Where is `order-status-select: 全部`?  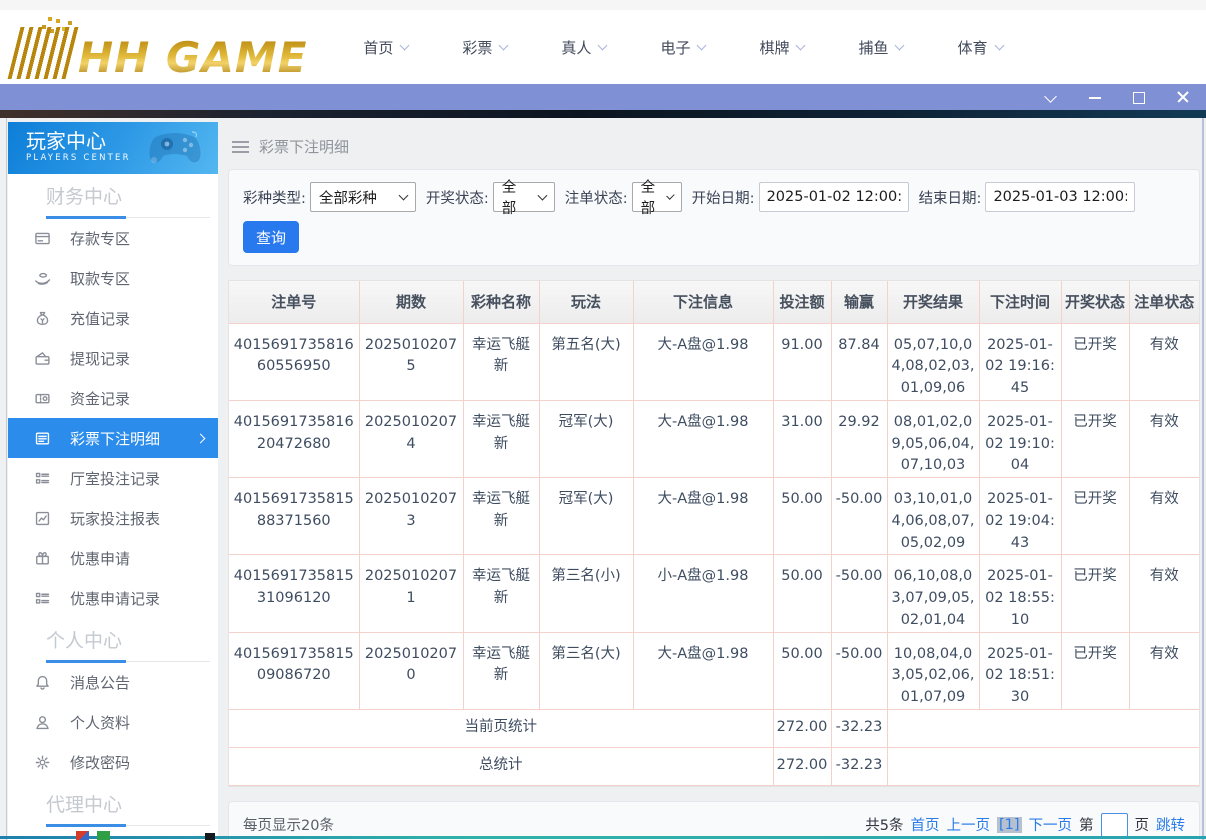
order-status-select: 全部 is located at coordinates (656, 198).